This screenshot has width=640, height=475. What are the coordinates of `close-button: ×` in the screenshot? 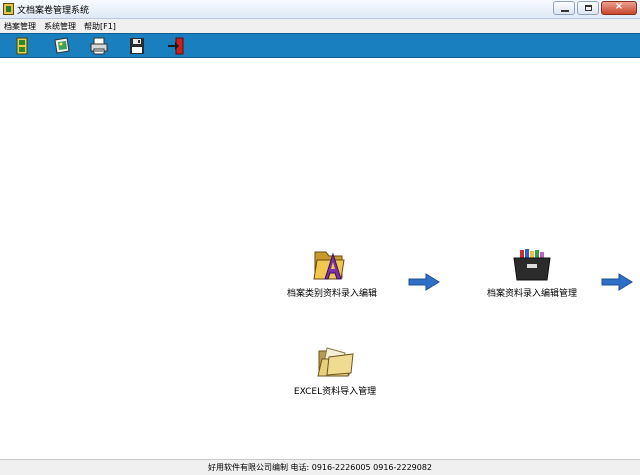 It's located at (619, 8).